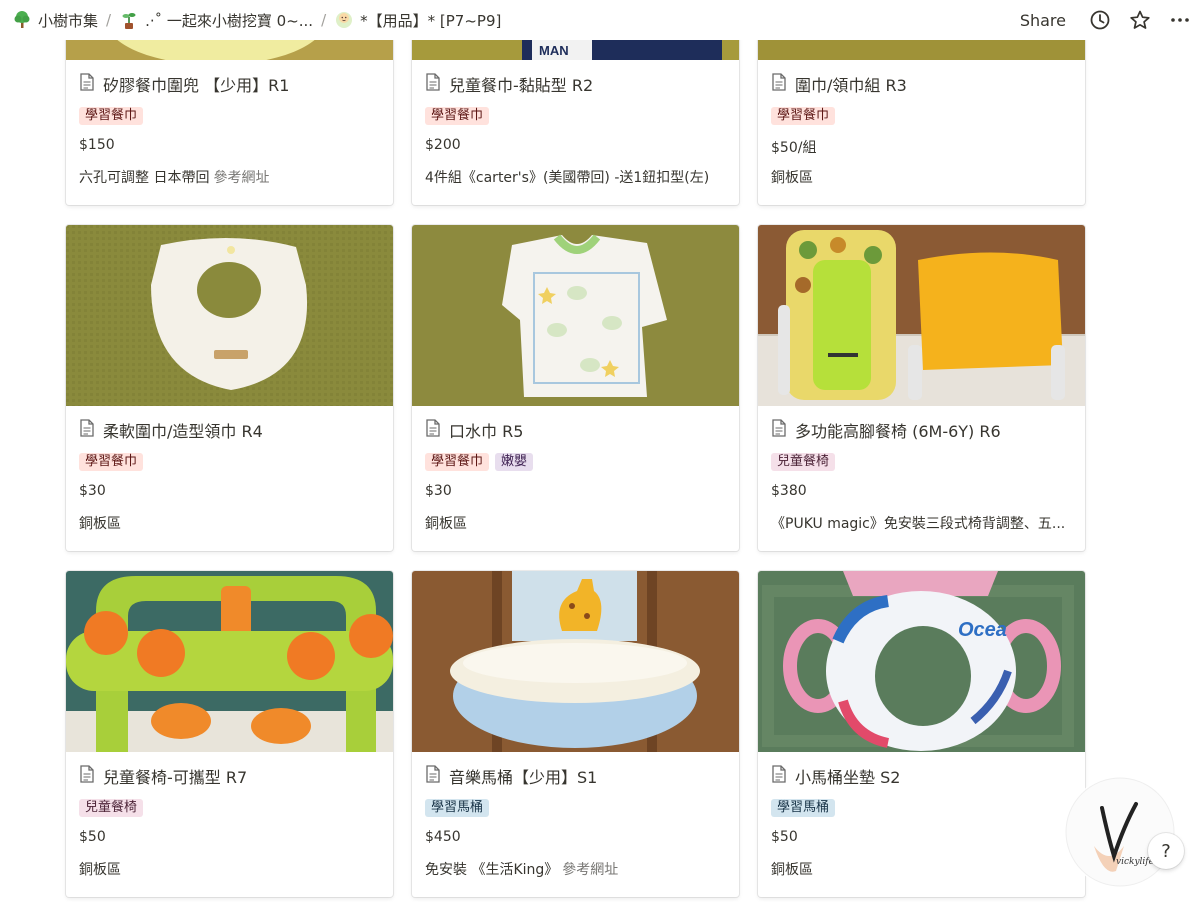  I want to click on note-text: 免安裝 《生活King》, so click(492, 869).